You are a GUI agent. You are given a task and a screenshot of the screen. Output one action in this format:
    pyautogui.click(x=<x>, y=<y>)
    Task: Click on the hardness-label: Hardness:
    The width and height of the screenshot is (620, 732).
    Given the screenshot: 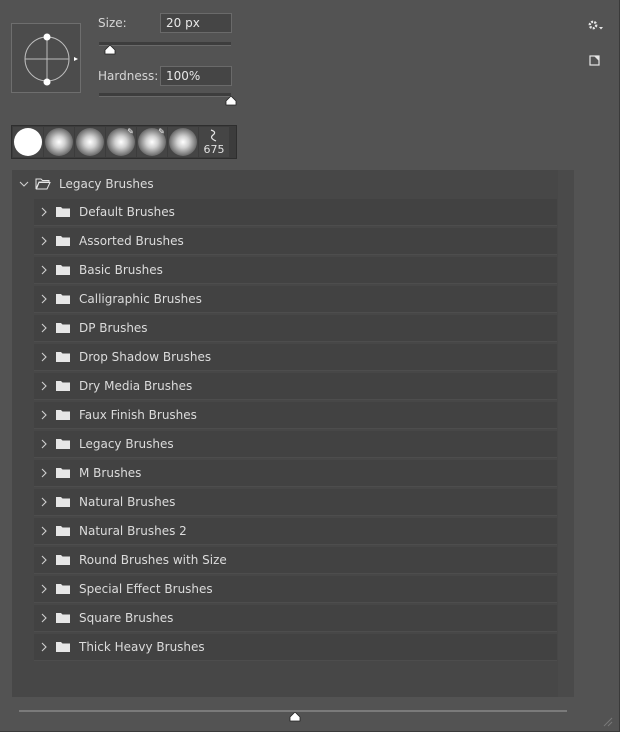 What is the action you would take?
    pyautogui.click(x=128, y=76)
    